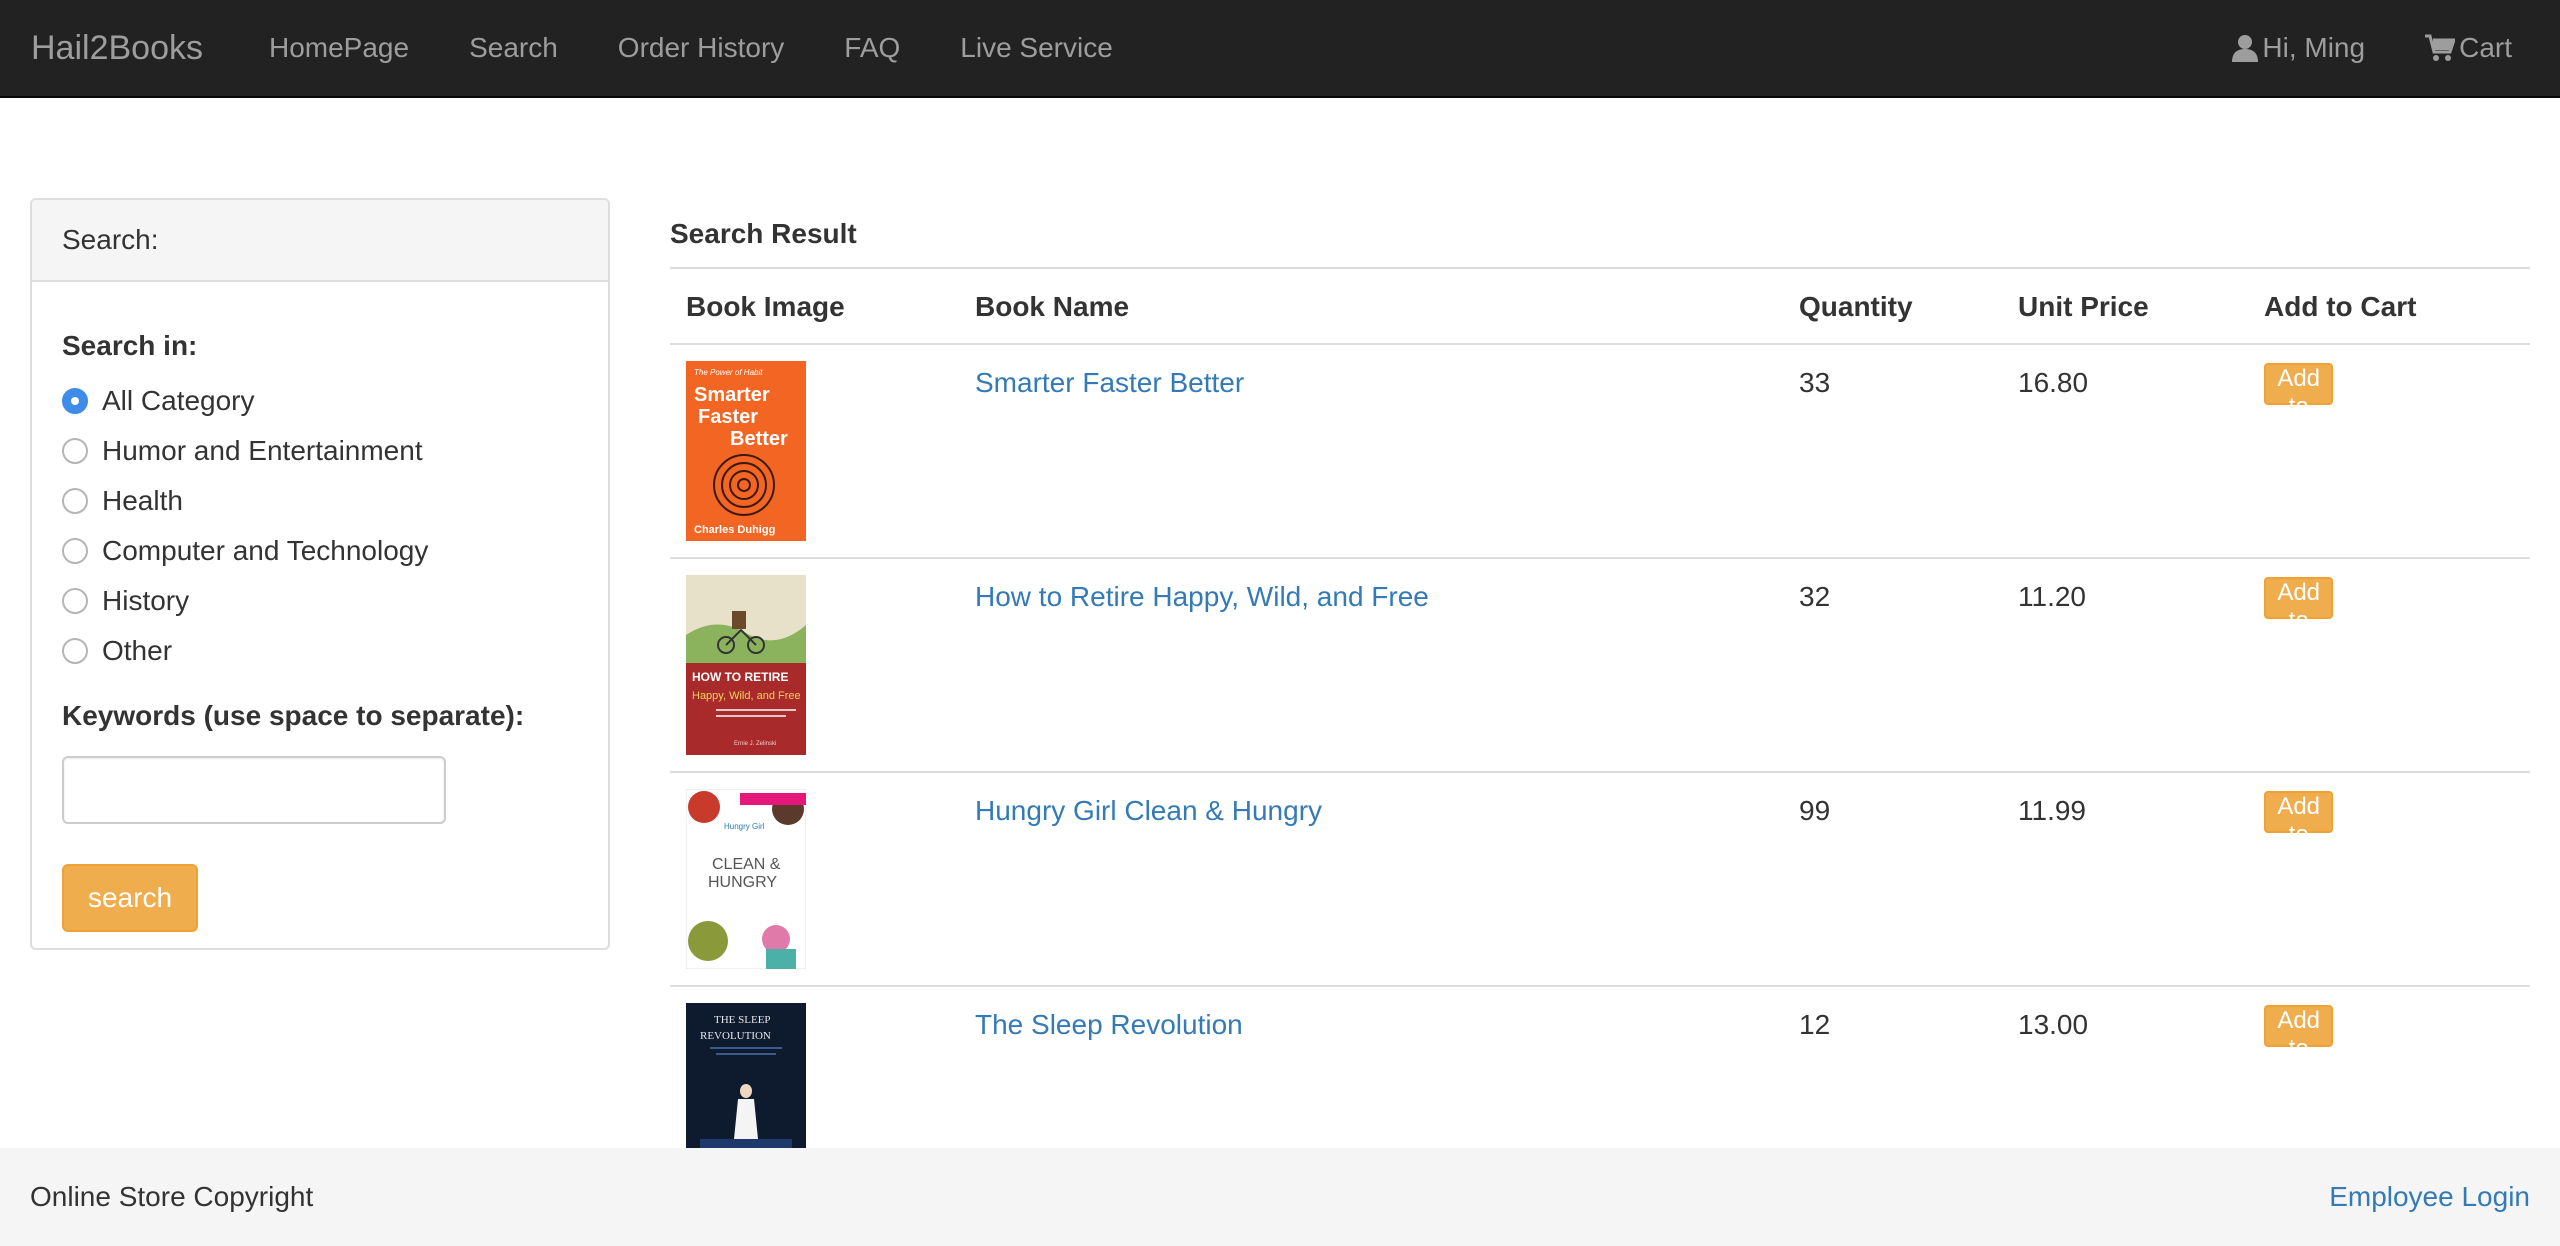  I want to click on radio-label: All Category, so click(178, 400).